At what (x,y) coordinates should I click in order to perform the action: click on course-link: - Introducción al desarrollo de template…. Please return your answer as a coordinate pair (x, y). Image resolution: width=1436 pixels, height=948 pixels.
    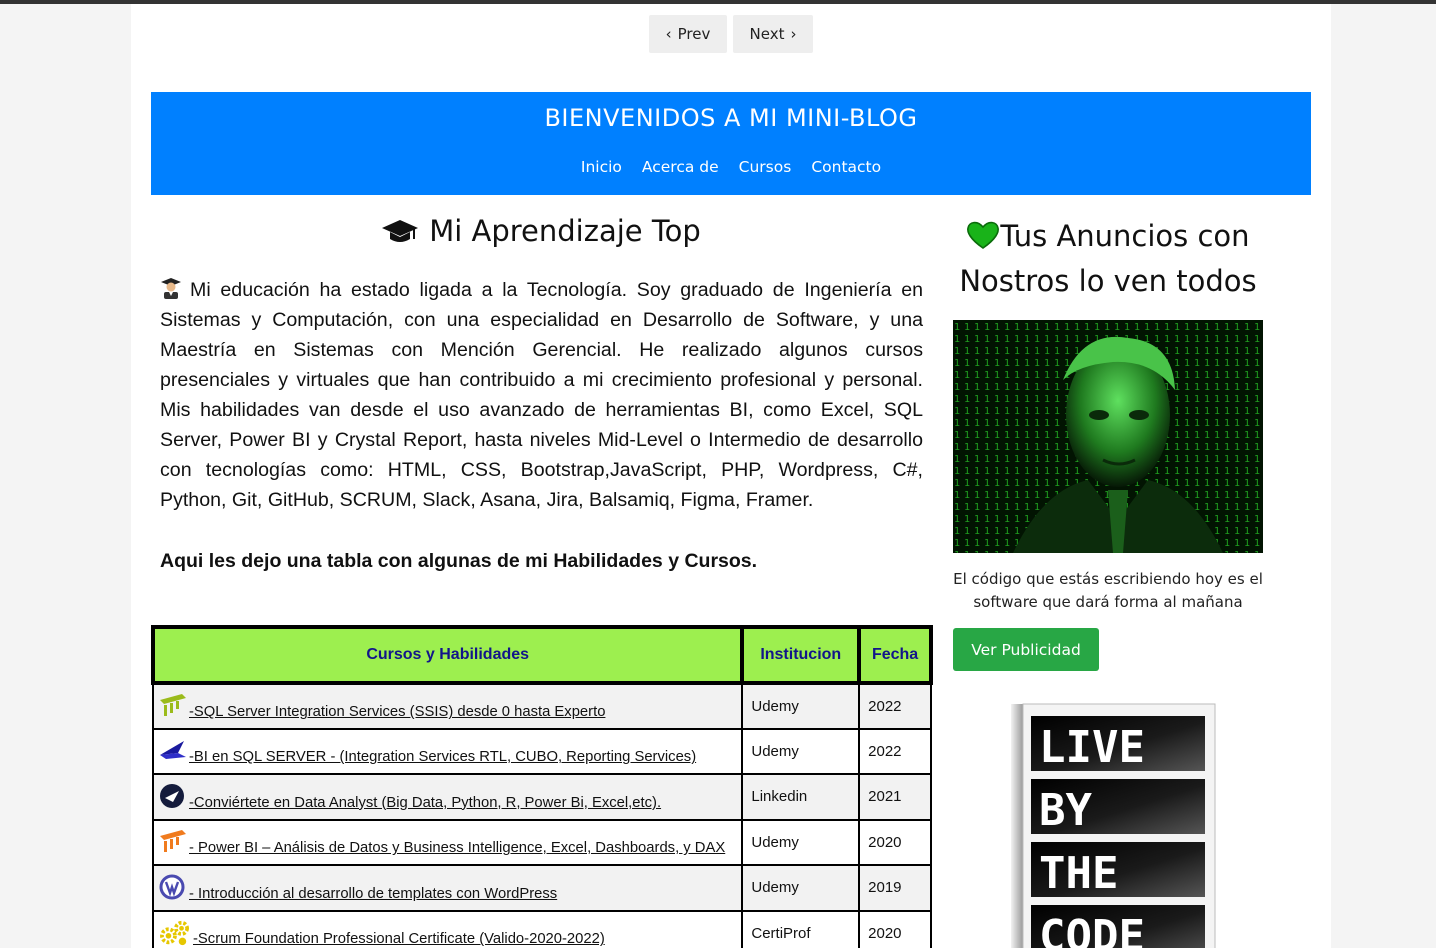
    Looking at the image, I should click on (373, 894).